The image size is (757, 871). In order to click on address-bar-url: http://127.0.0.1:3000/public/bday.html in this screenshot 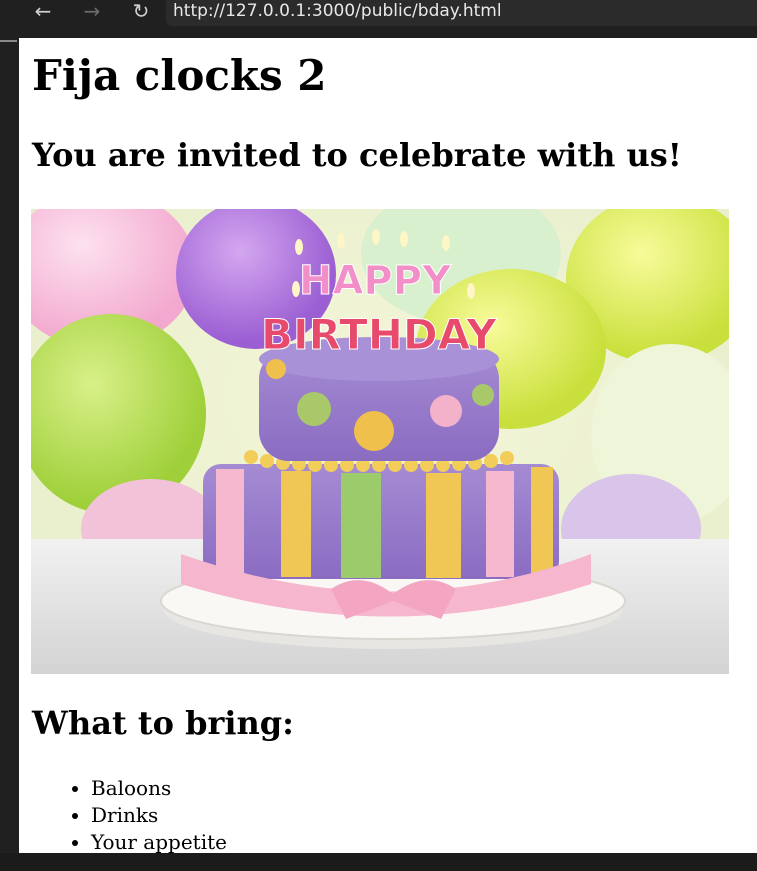, I will do `click(337, 11)`.